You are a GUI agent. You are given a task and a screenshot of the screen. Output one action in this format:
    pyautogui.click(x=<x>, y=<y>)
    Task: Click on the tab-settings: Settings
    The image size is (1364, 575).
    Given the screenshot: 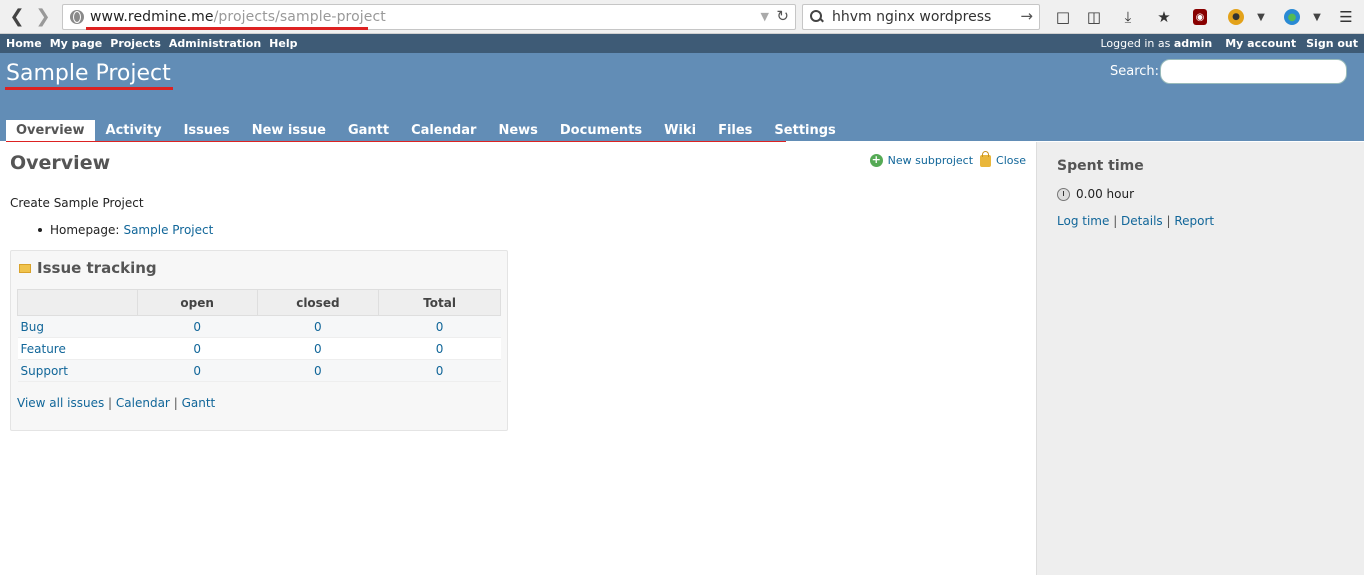 What is the action you would take?
    pyautogui.click(x=804, y=130)
    